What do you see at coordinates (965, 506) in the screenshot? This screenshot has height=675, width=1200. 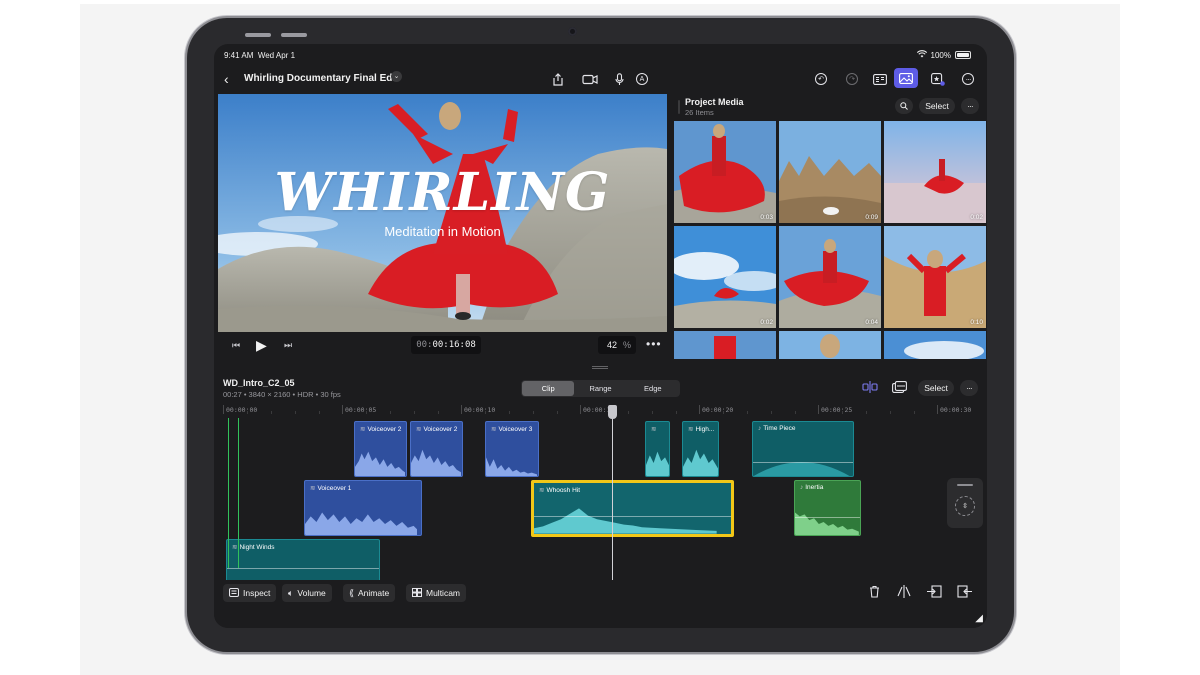 I see `jog-dial-icon: ⇳` at bounding box center [965, 506].